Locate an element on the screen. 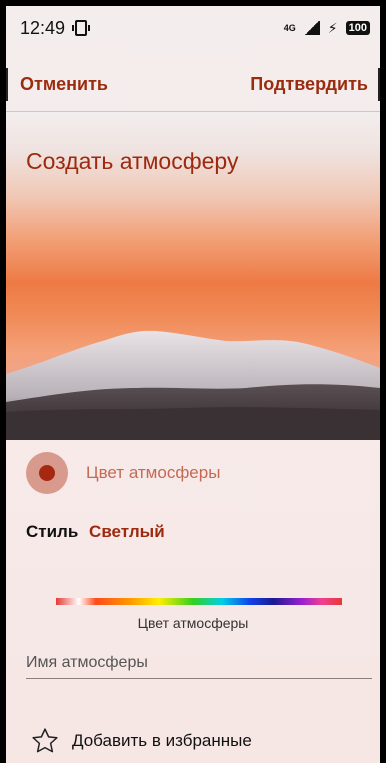 The height and width of the screenshot is (763, 386). style-label: Стиль is located at coordinates (52, 531).